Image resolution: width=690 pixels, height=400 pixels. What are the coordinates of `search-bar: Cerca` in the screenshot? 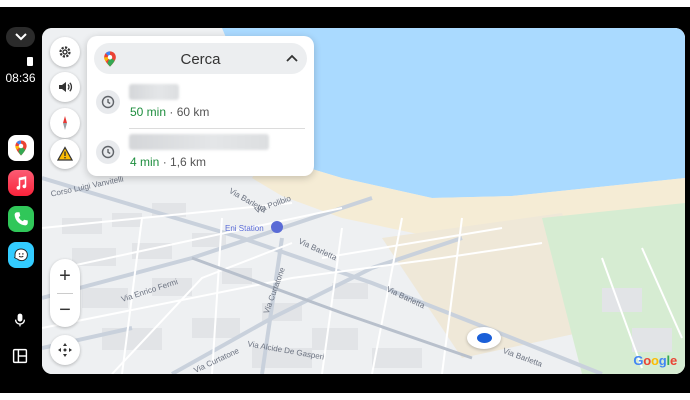 It's located at (200, 58).